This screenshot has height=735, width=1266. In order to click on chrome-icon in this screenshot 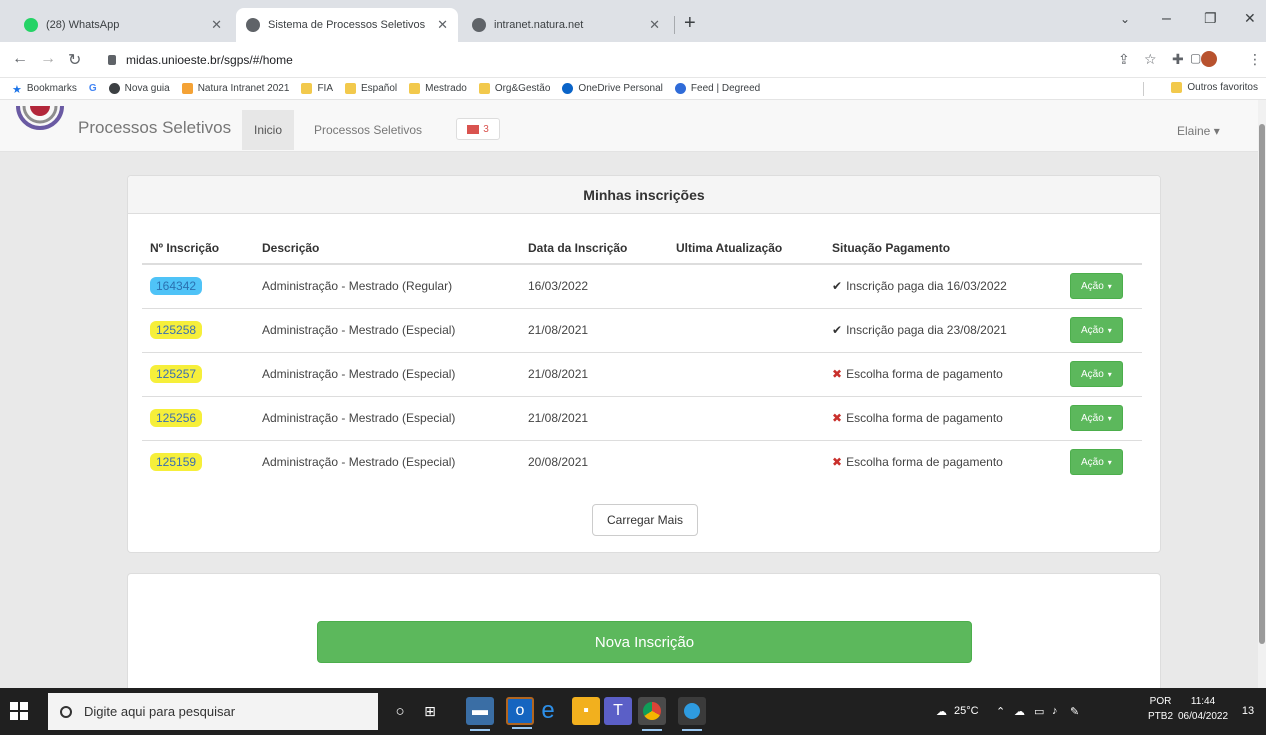, I will do `click(652, 714)`.